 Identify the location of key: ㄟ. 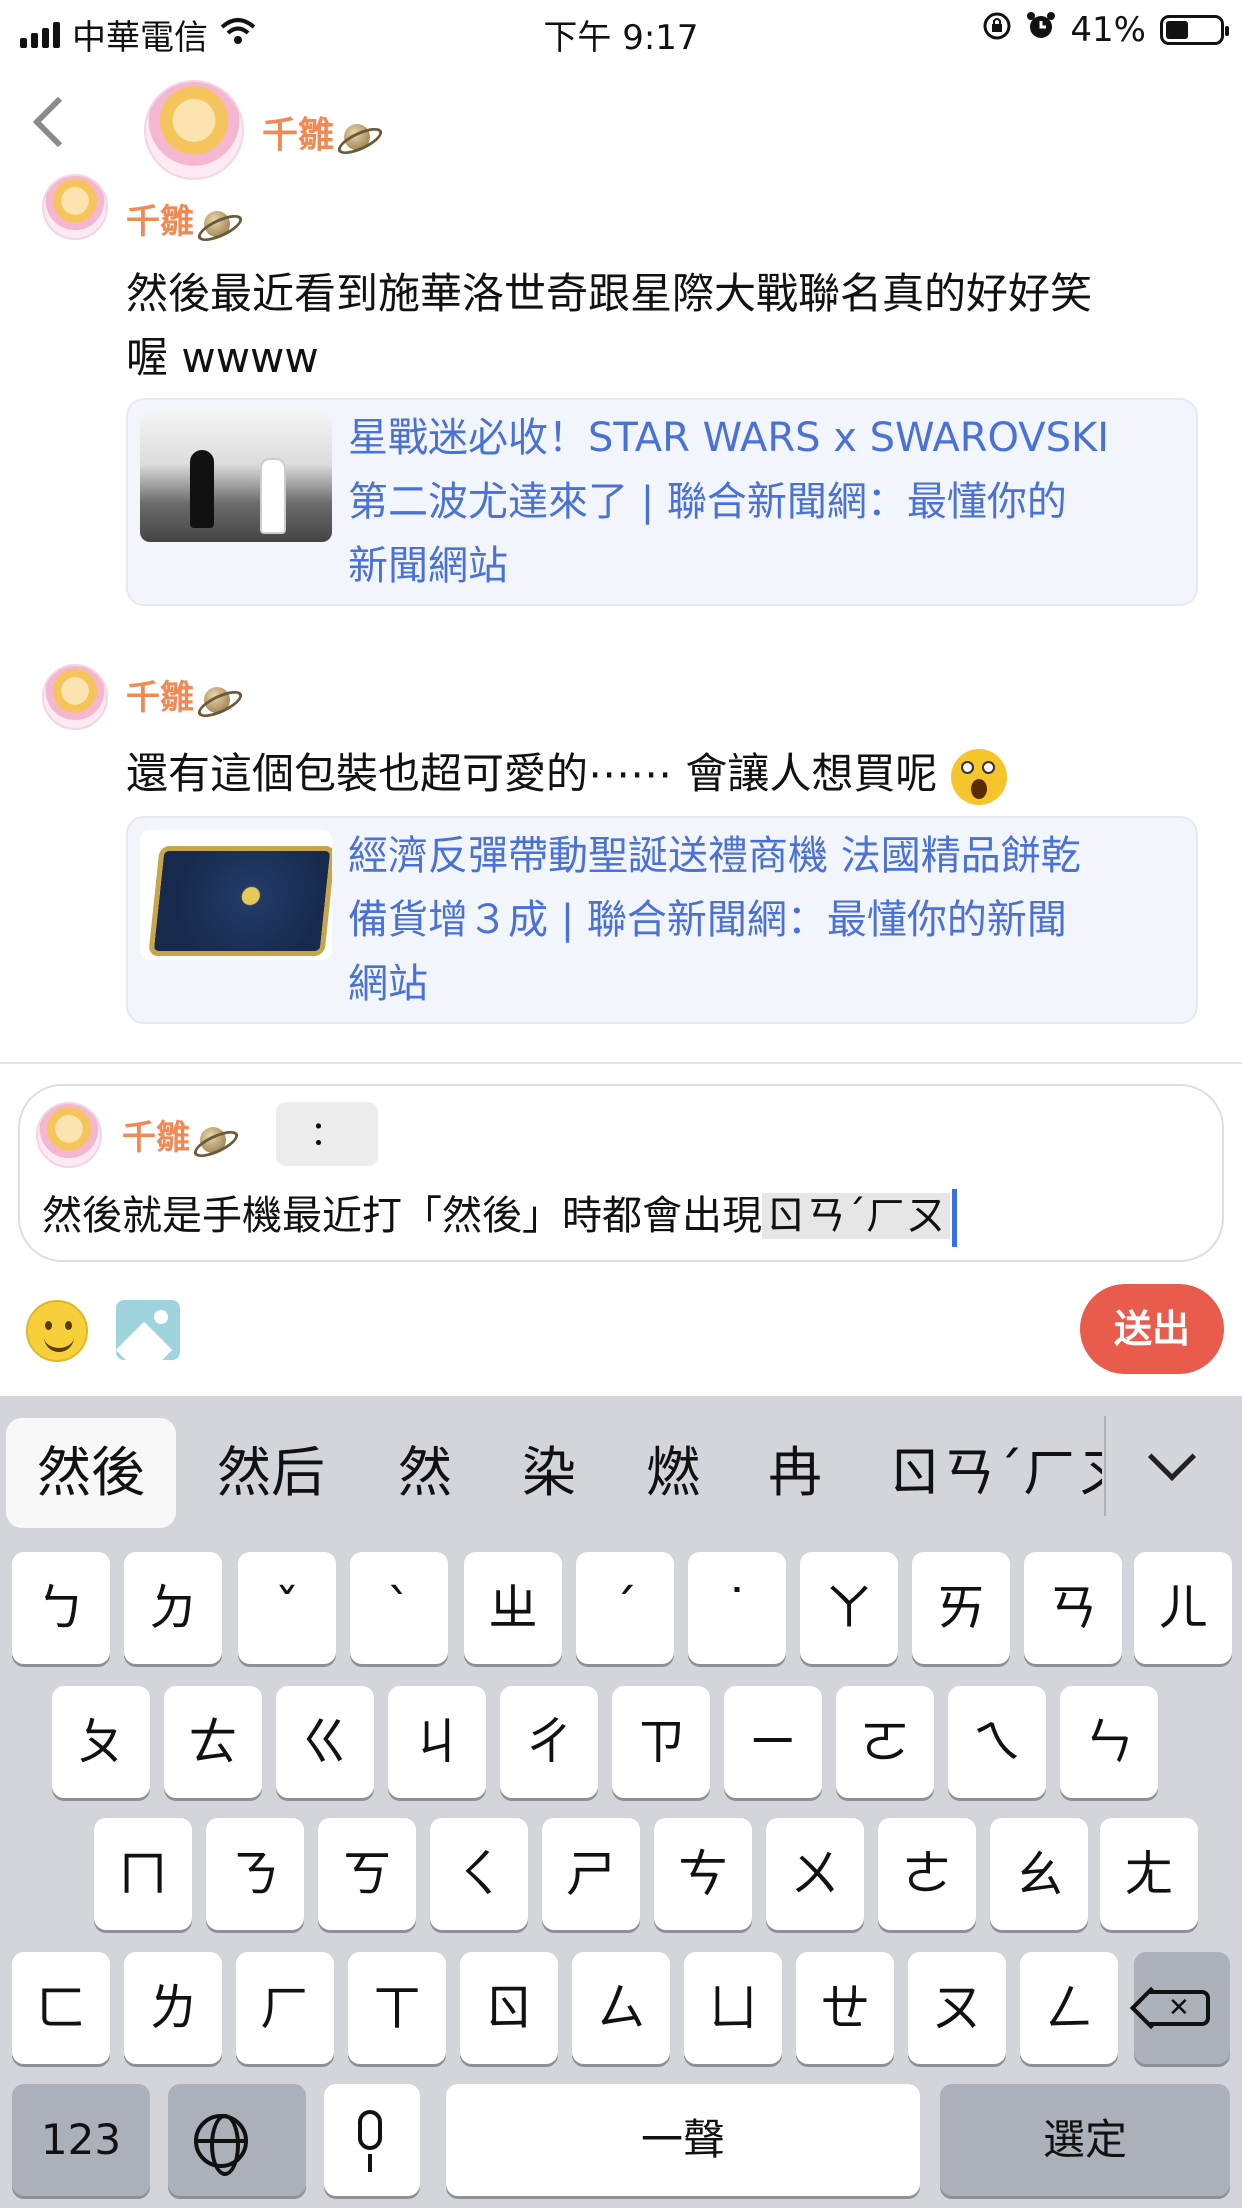
(997, 1742).